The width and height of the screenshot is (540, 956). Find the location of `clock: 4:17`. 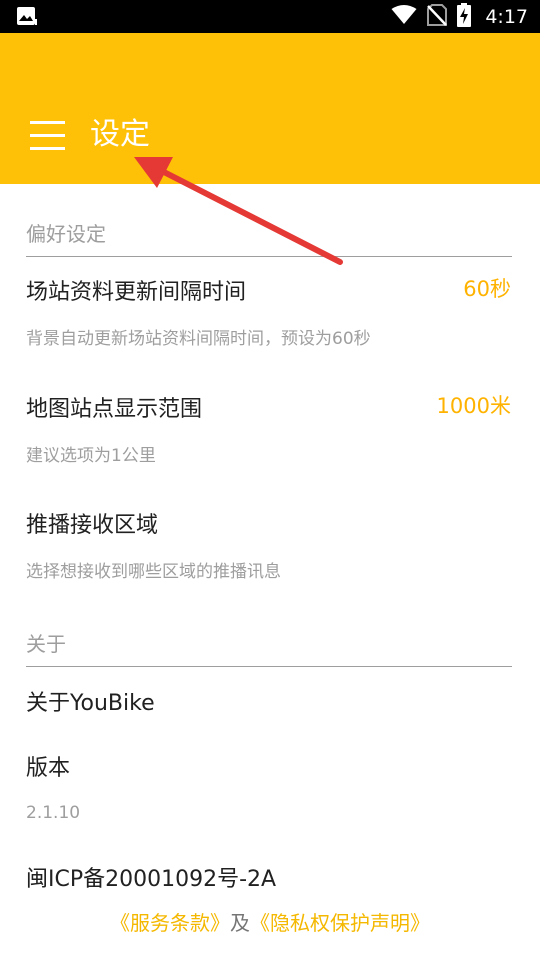

clock: 4:17 is located at coordinates (506, 16).